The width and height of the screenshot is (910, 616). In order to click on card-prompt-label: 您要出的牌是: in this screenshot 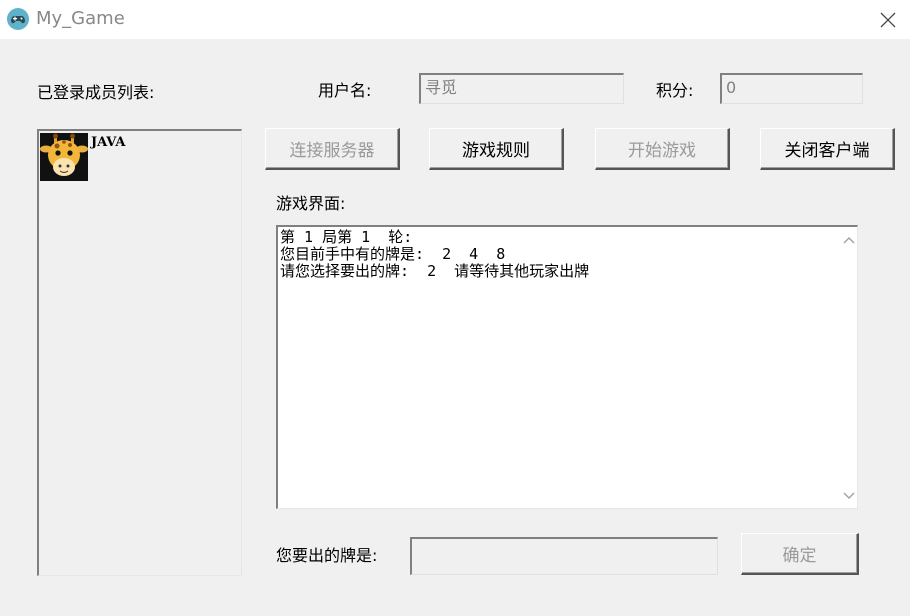, I will do `click(327, 555)`.